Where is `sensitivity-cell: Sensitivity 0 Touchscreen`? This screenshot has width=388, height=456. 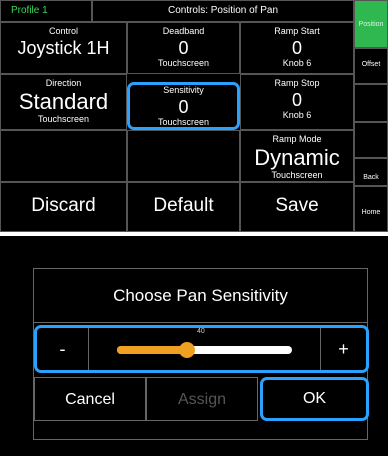
sensitivity-cell: Sensitivity 0 Touchscreen is located at coordinates (183, 106).